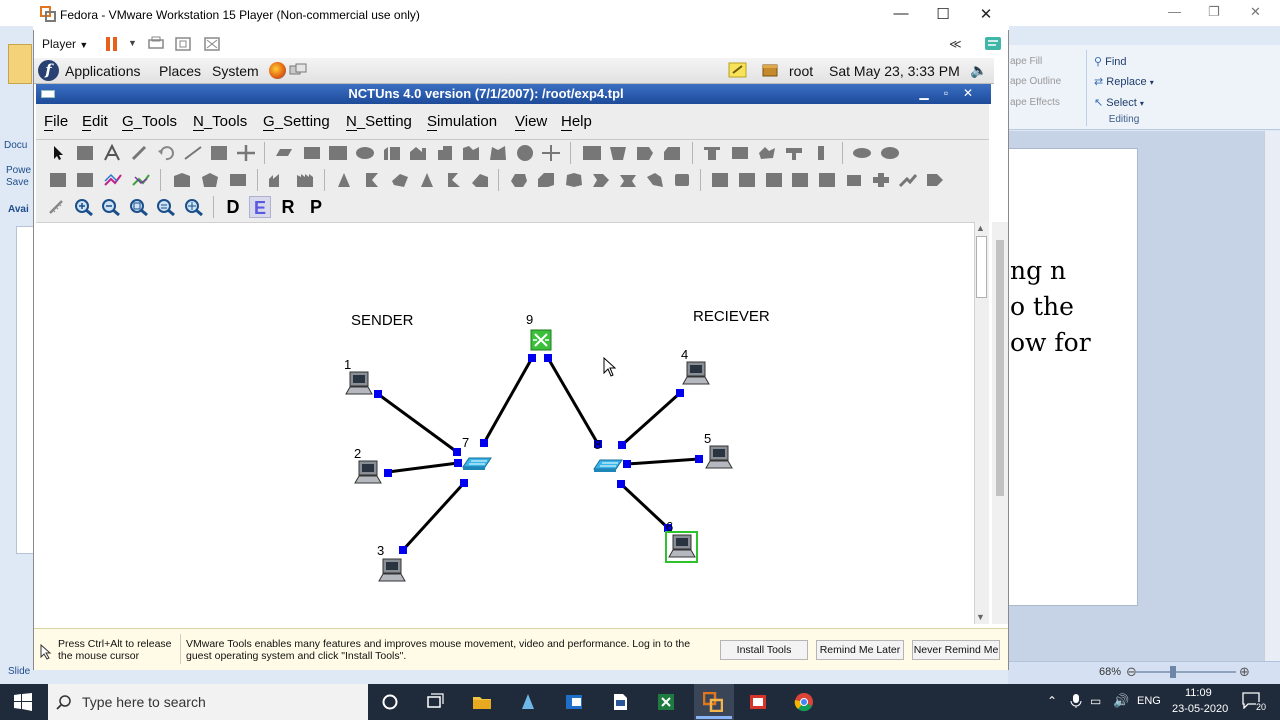 The image size is (1280, 720). I want to click on menu-n-tools: N_Tools, so click(220, 121).